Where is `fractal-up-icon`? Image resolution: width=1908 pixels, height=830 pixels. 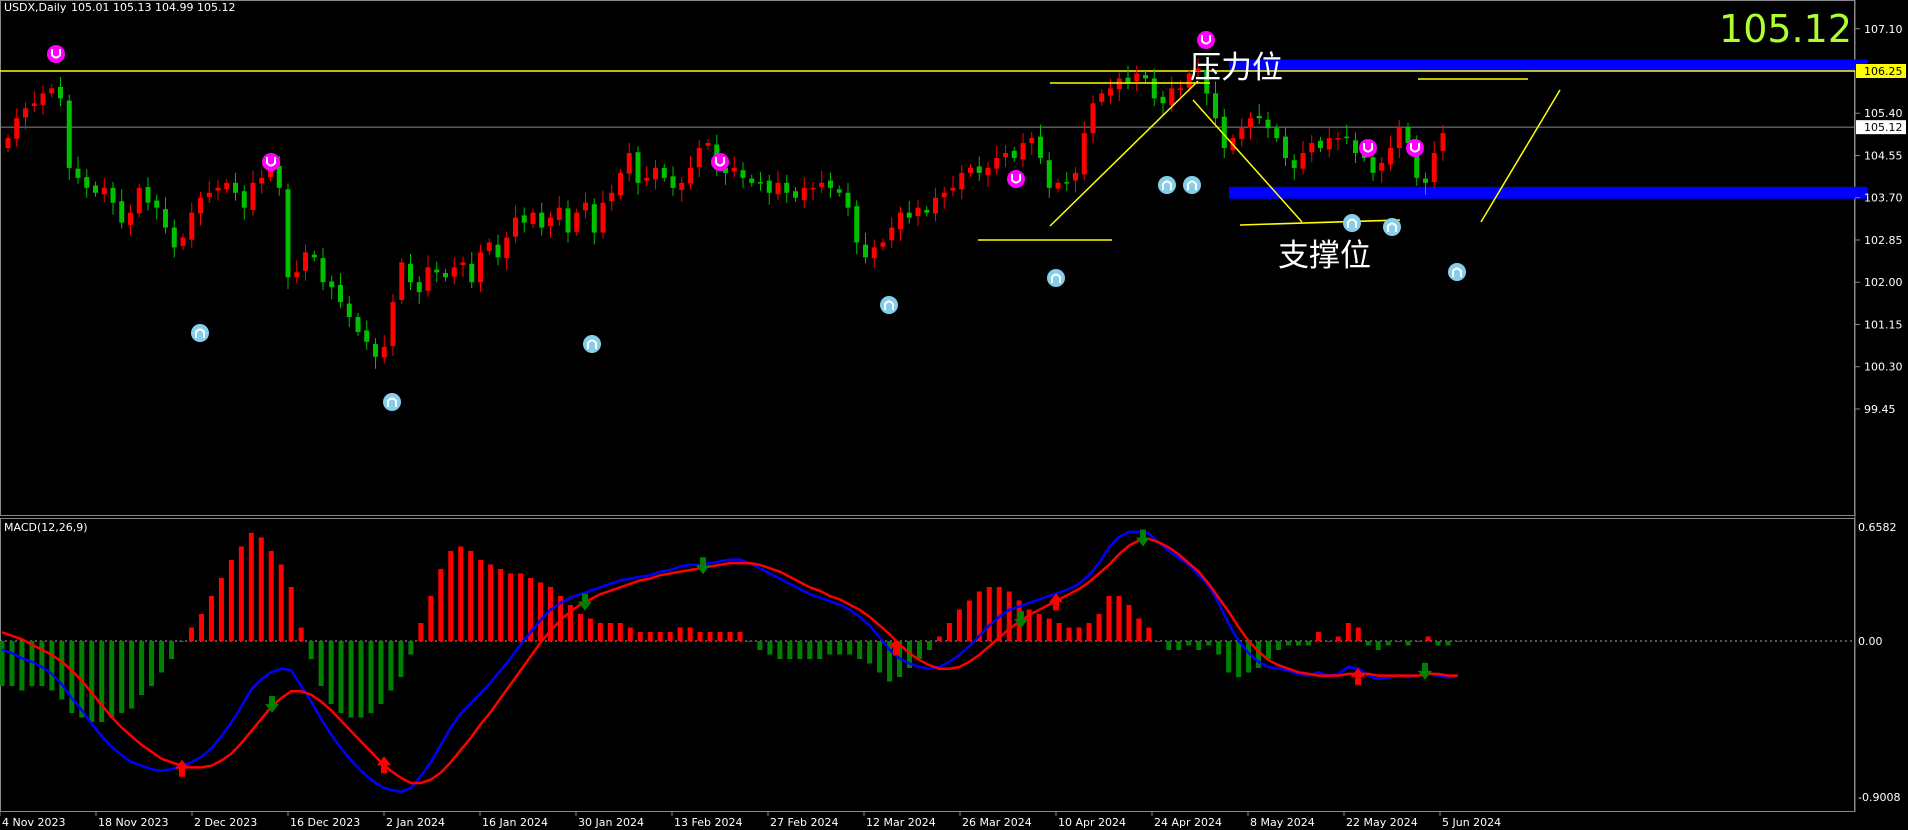 fractal-up-icon is located at coordinates (271, 162).